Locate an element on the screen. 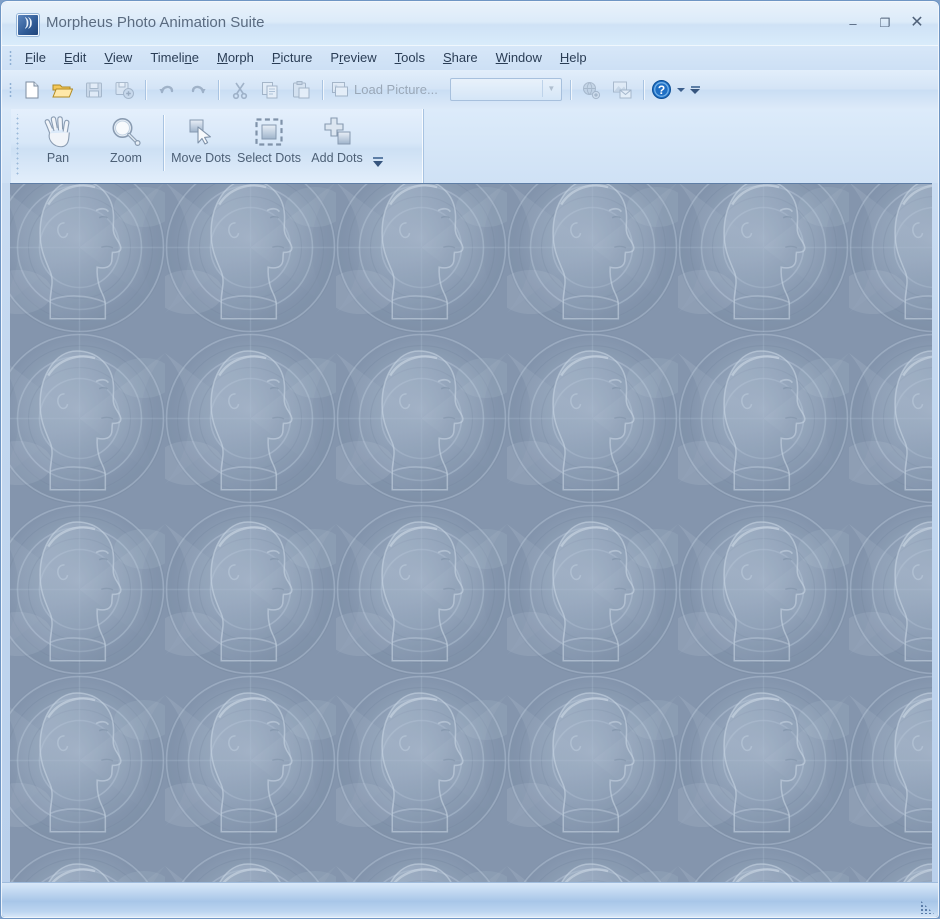 This screenshot has width=940, height=919. app-icon: )) is located at coordinates (28, 25).